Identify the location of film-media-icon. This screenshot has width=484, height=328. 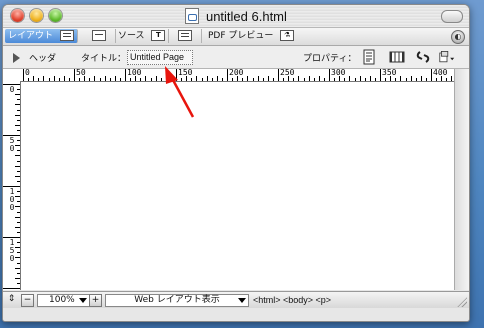
(397, 57).